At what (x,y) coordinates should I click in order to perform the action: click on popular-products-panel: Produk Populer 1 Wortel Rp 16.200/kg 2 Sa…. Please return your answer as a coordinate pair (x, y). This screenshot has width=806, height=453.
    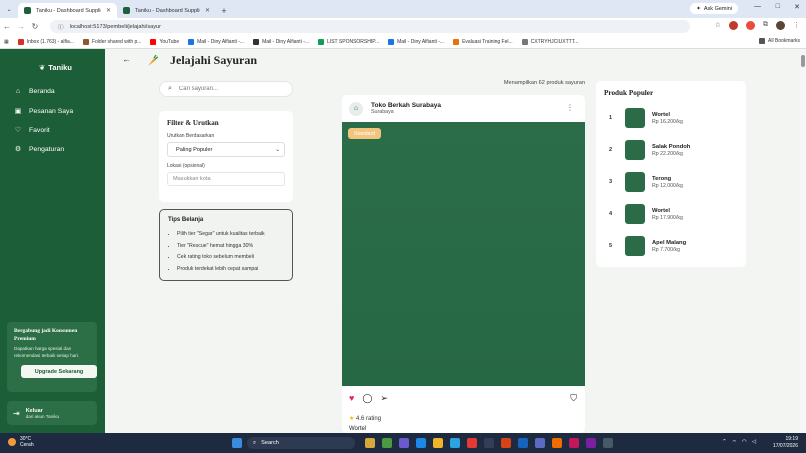
    Looking at the image, I should click on (671, 174).